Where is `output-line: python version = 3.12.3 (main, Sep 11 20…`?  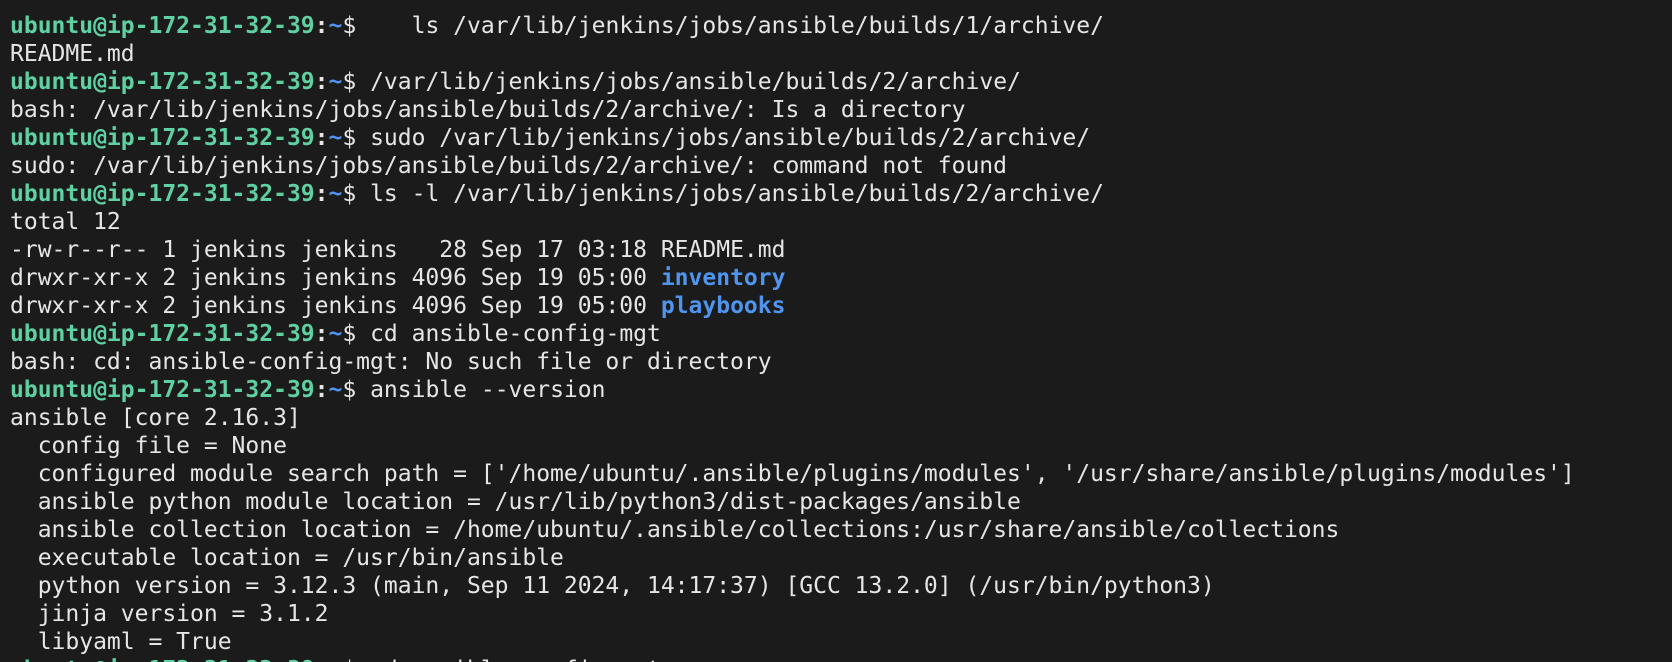
output-line: python version = 3.12.3 (main, Sep 11 20… is located at coordinates (612, 586).